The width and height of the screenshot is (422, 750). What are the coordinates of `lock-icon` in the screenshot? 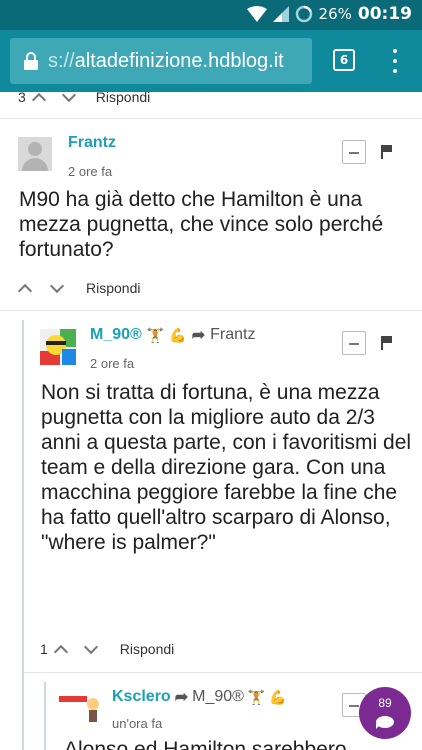 It's located at (31, 61).